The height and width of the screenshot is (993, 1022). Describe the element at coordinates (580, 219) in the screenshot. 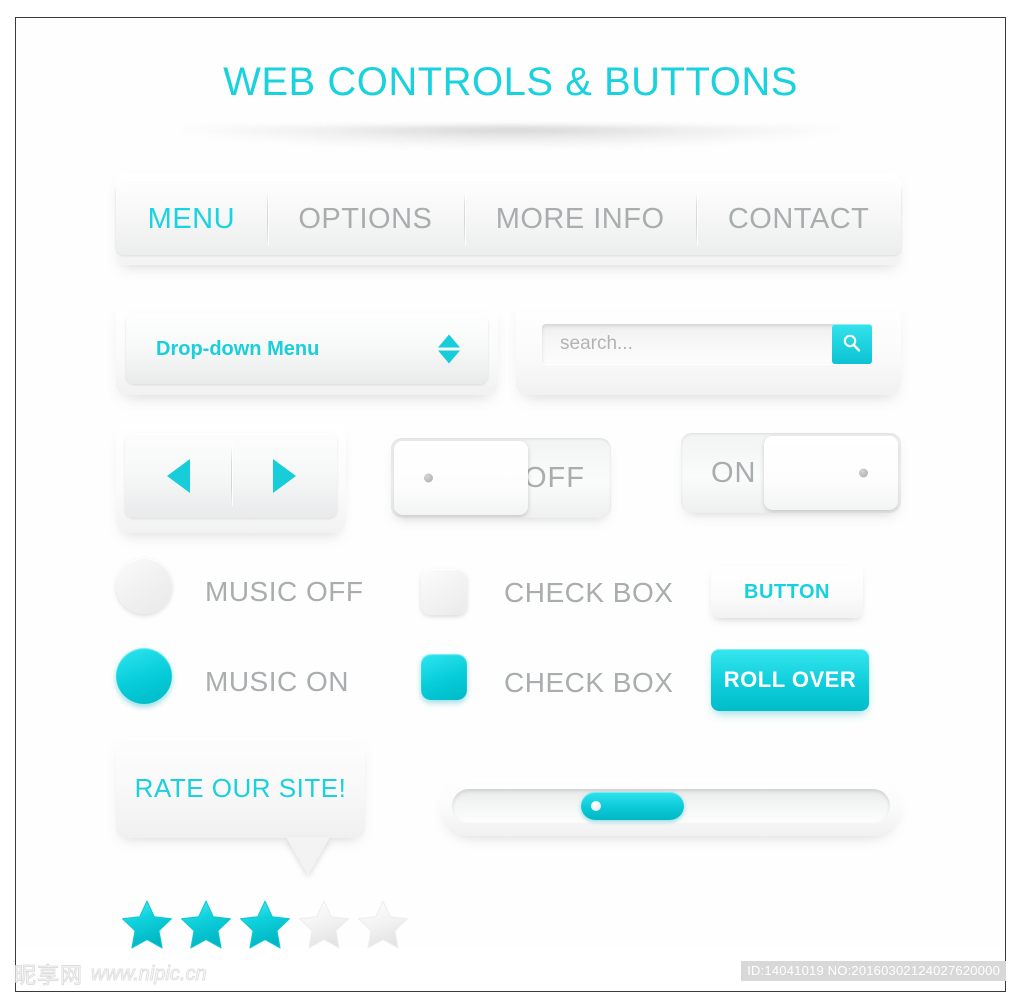

I see `nav-item-more-info: MORE INFO` at that location.